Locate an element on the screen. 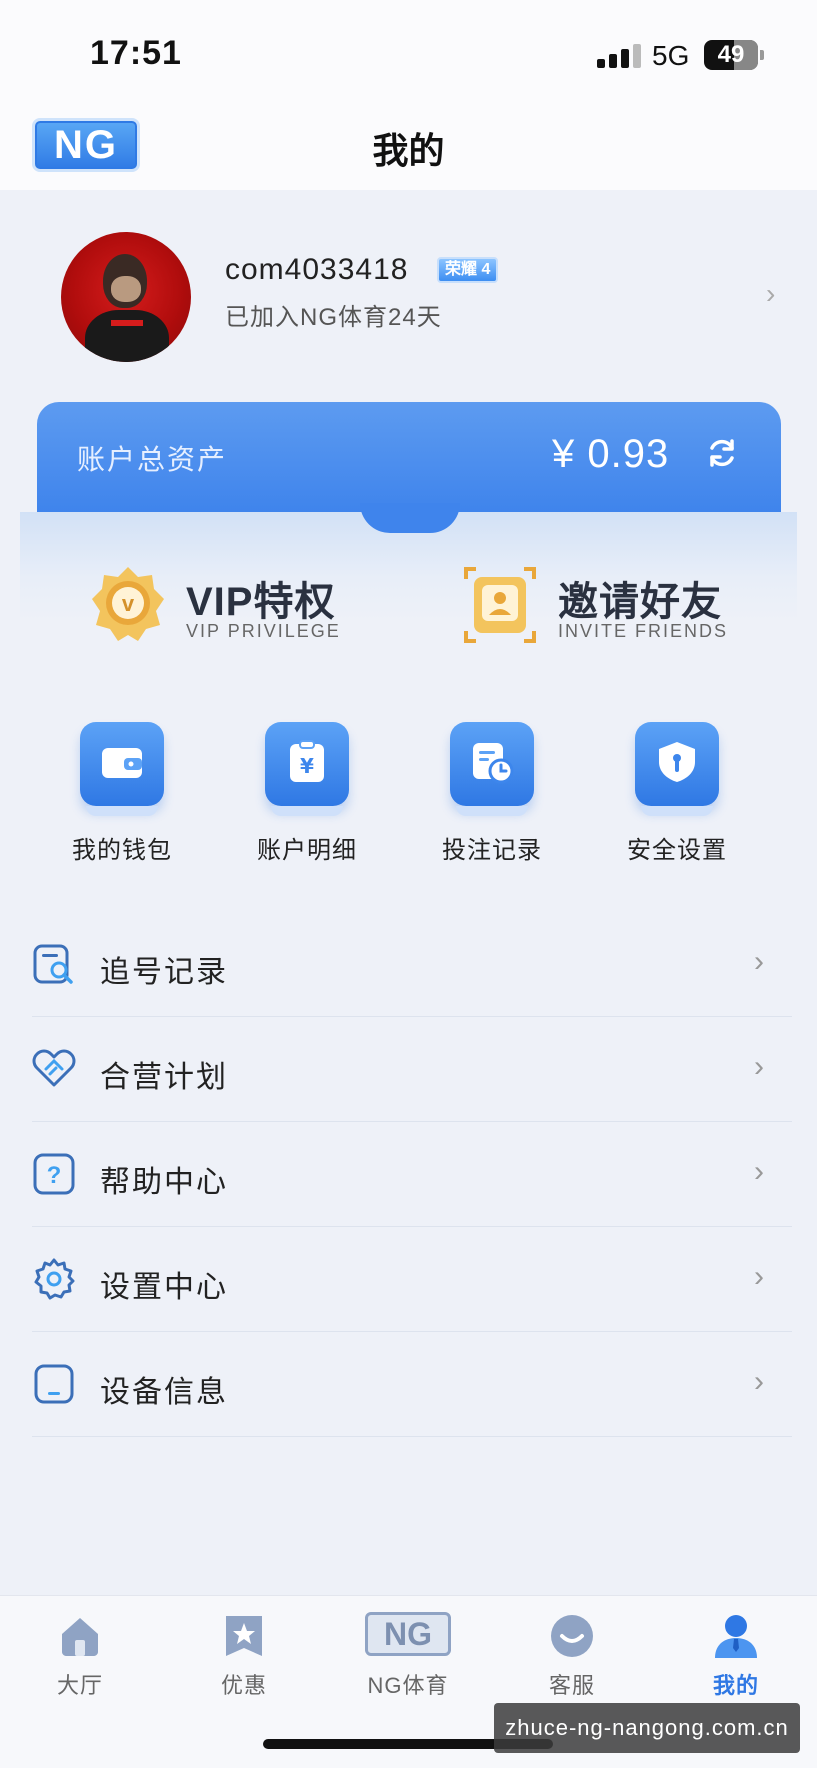 The image size is (817, 1768). menu-item-partner-plan: 合营计划 › is located at coordinates (412, 1069).